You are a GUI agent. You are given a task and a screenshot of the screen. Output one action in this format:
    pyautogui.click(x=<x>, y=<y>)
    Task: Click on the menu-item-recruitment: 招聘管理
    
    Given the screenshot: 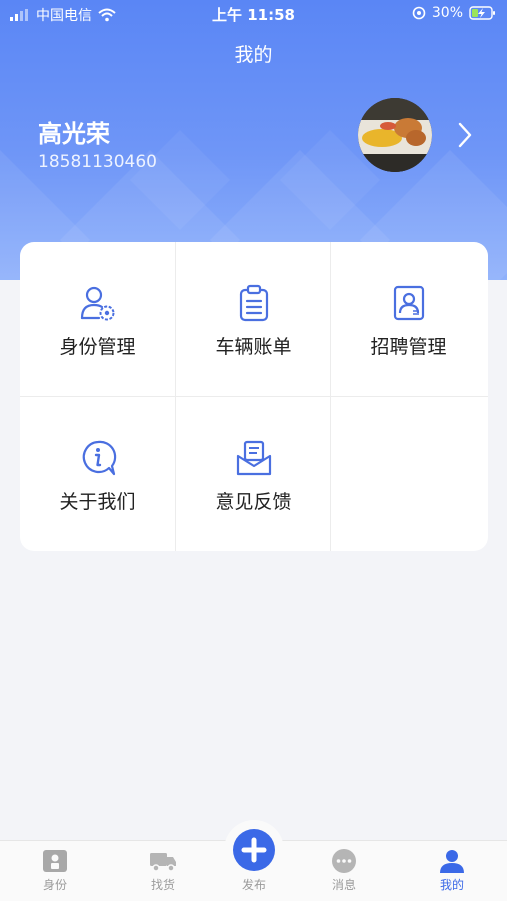 What is the action you would take?
    pyautogui.click(x=408, y=319)
    